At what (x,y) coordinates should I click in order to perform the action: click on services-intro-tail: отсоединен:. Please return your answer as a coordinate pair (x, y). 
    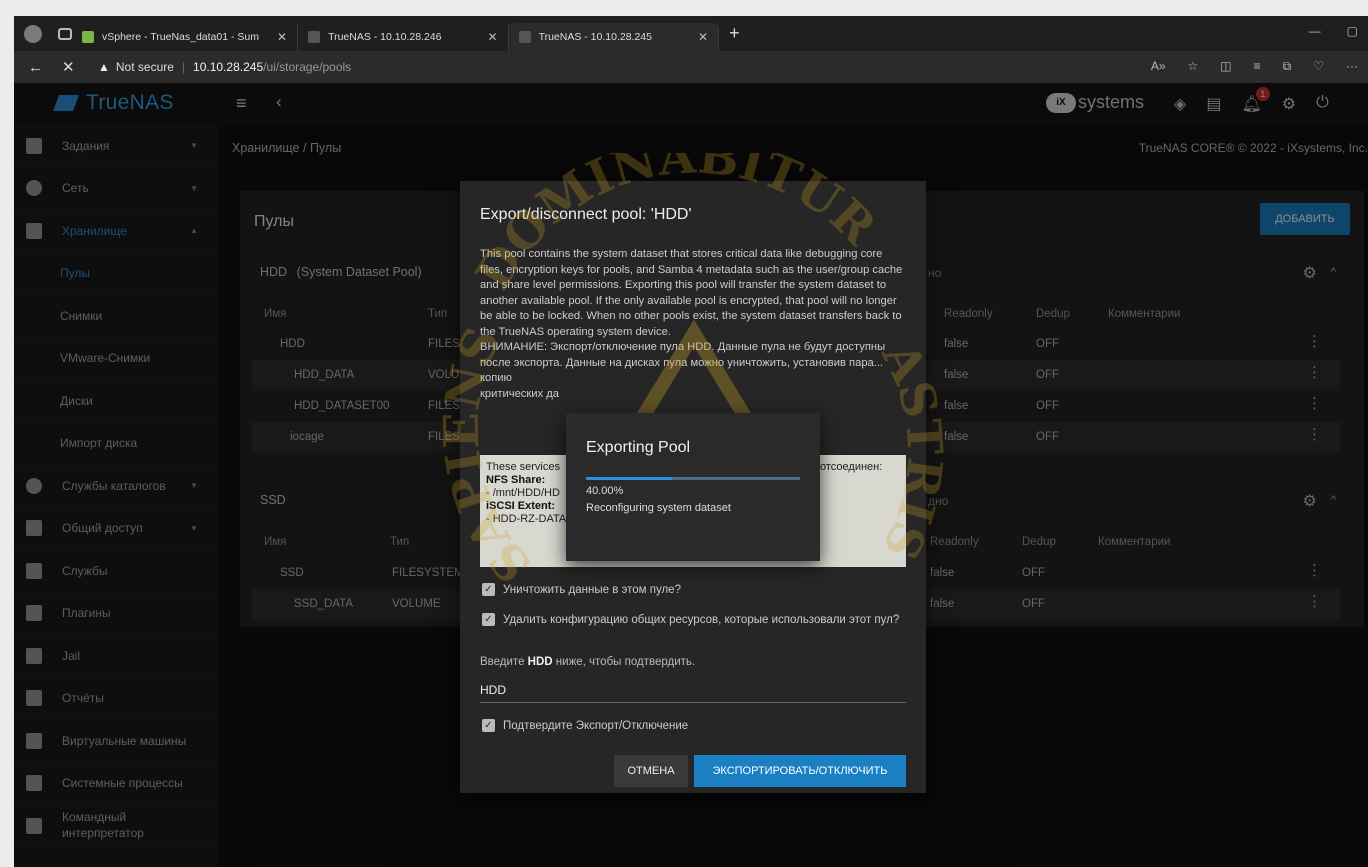
    Looking at the image, I should click on (851, 467).